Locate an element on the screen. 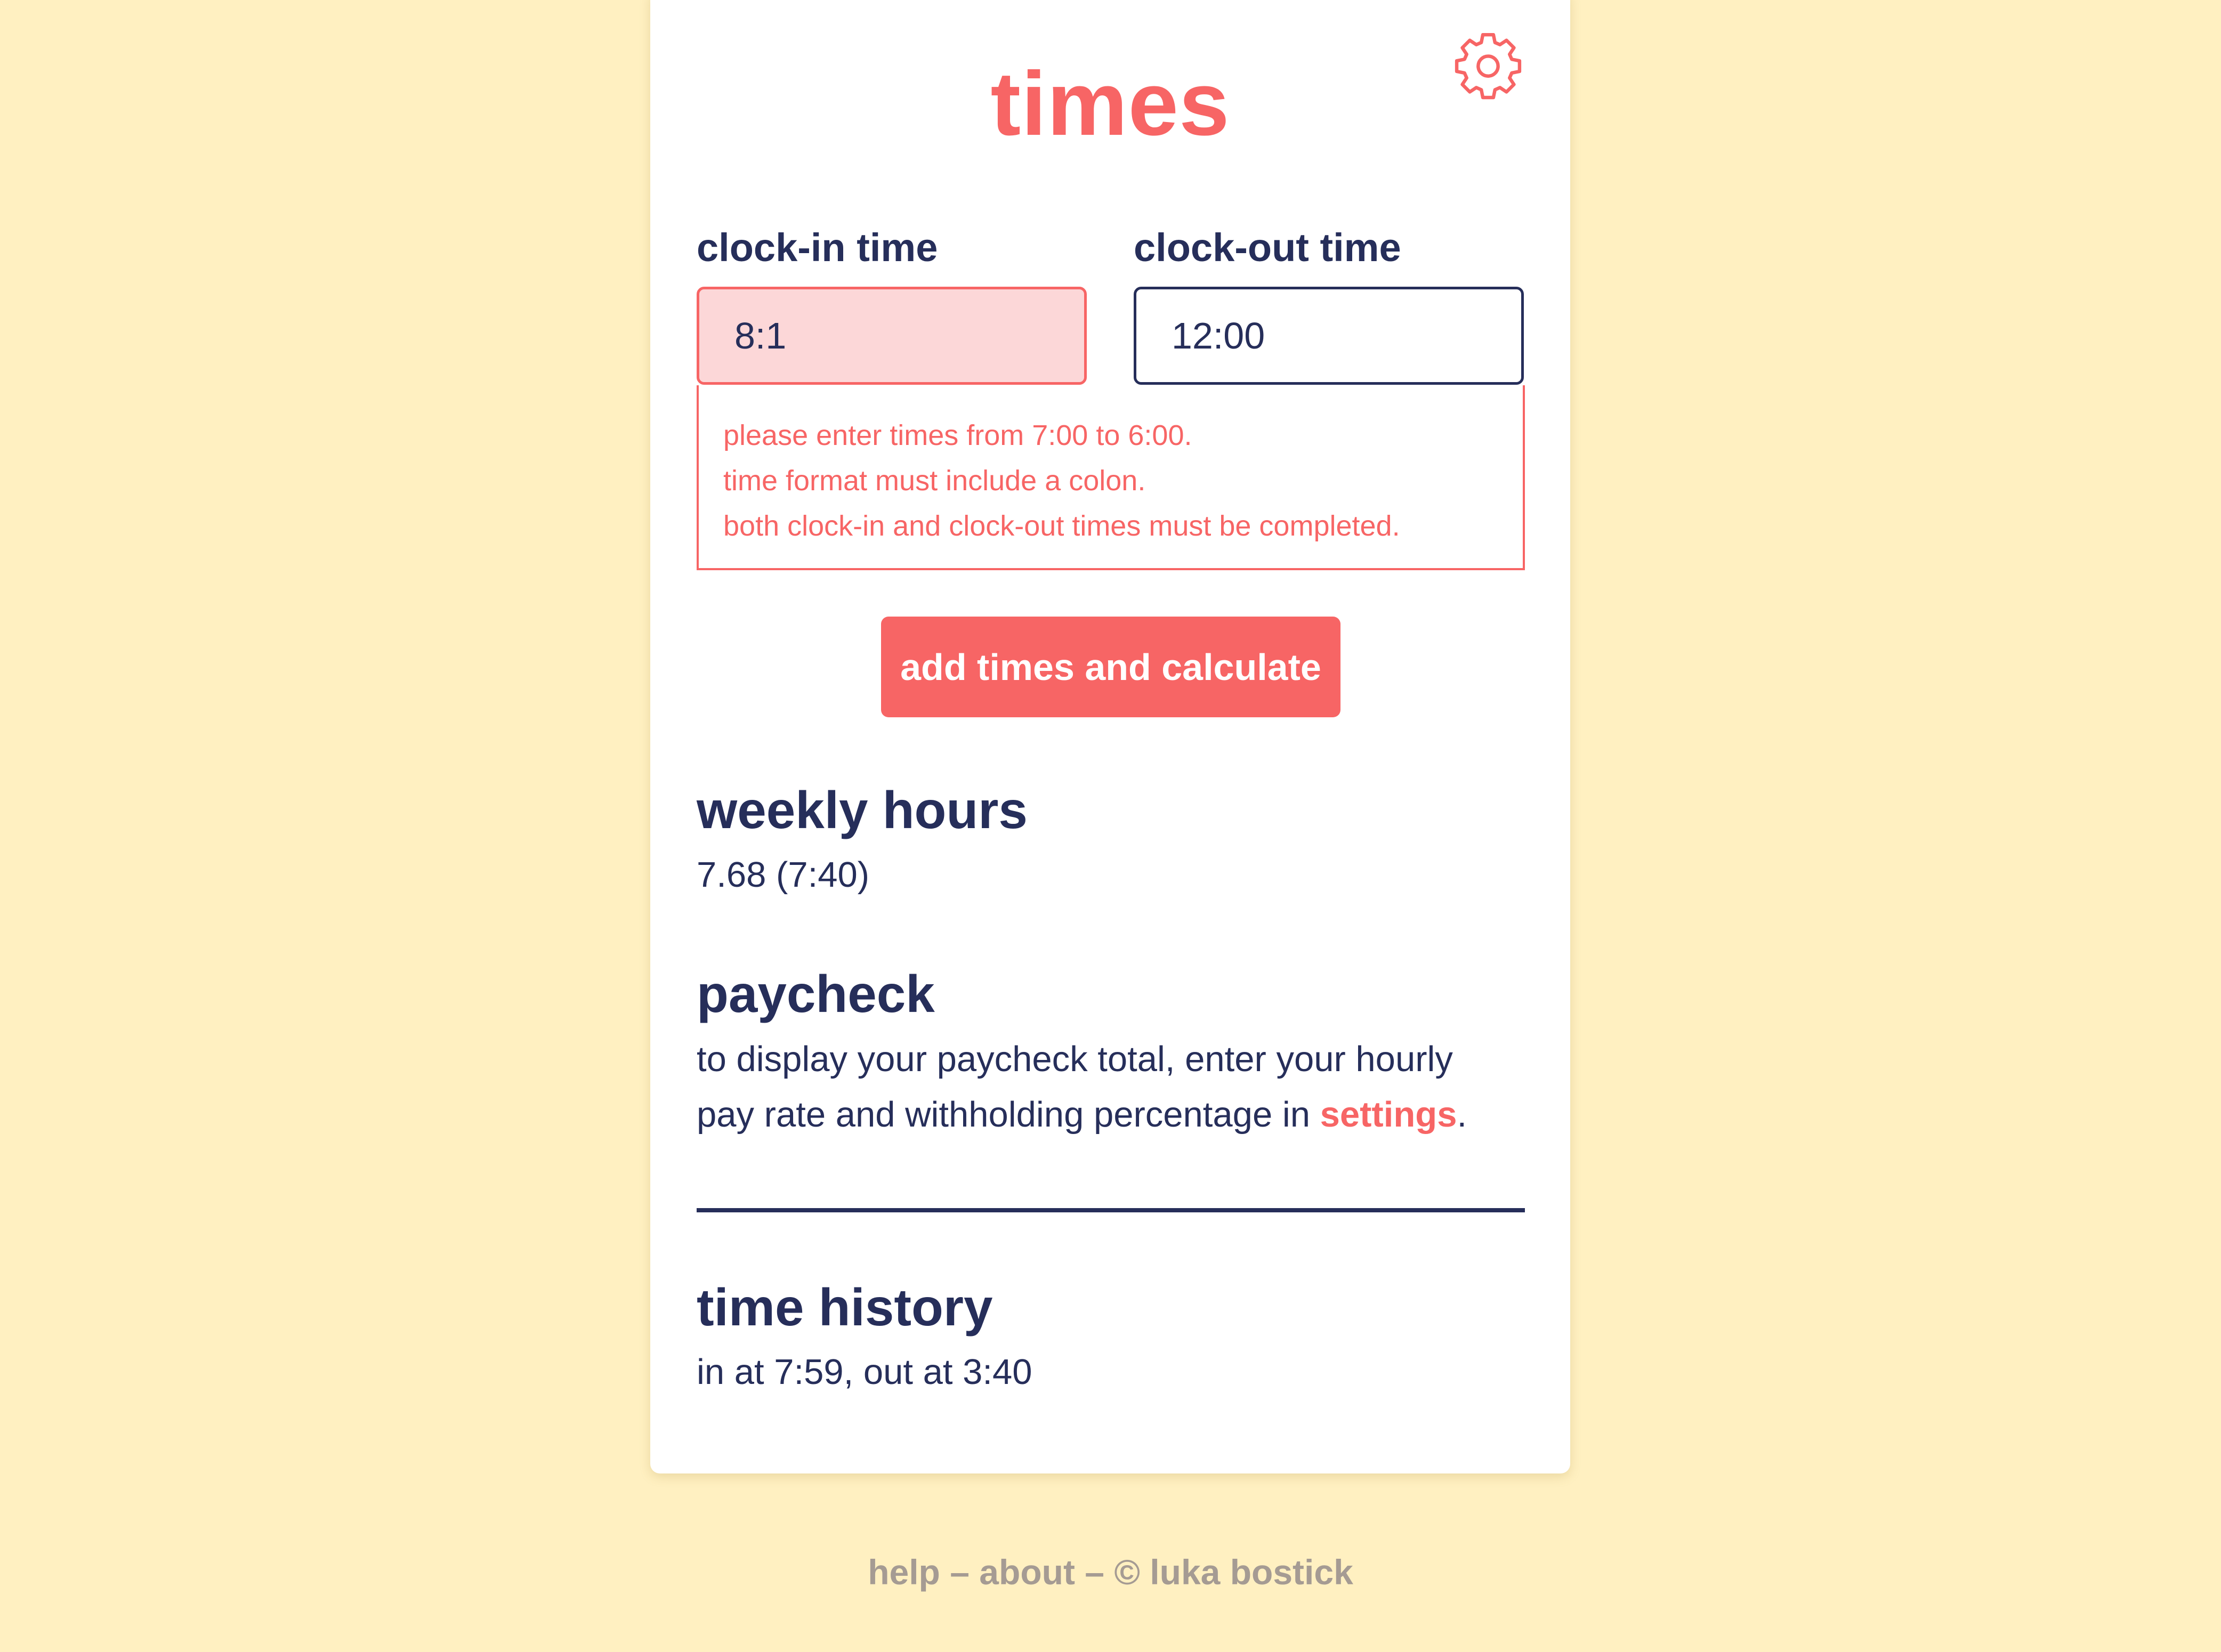 The width and height of the screenshot is (2221, 1652). help-link: help is located at coordinates (904, 1572).